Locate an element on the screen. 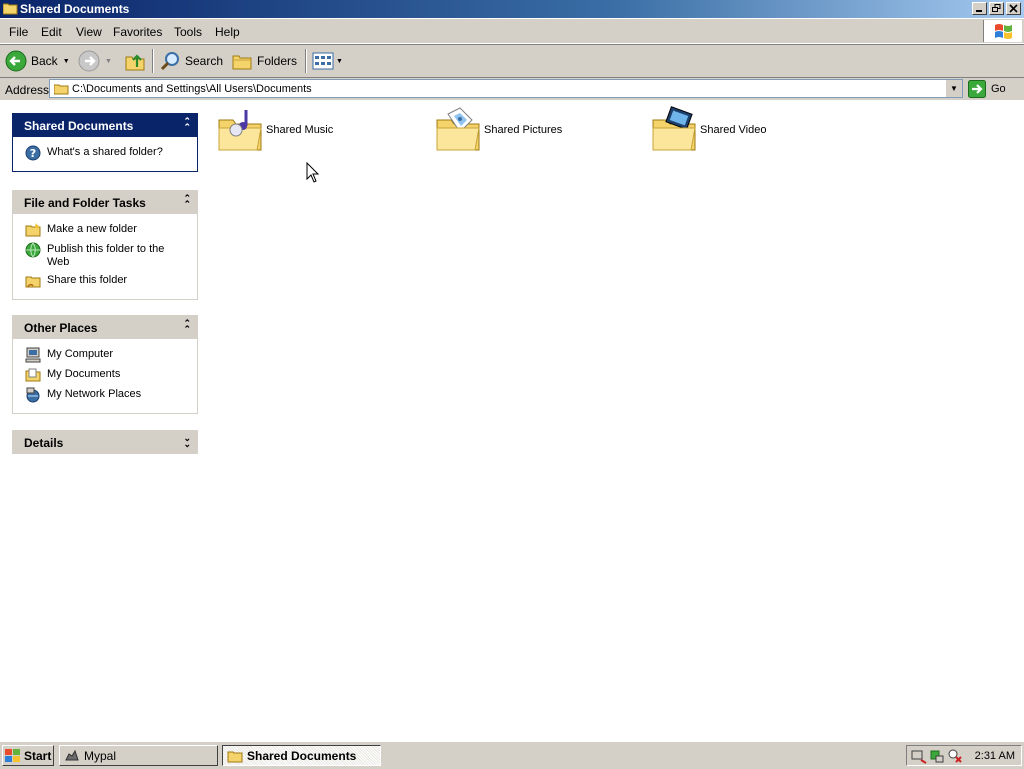 The height and width of the screenshot is (769, 1024). minimize-button is located at coordinates (979, 8).